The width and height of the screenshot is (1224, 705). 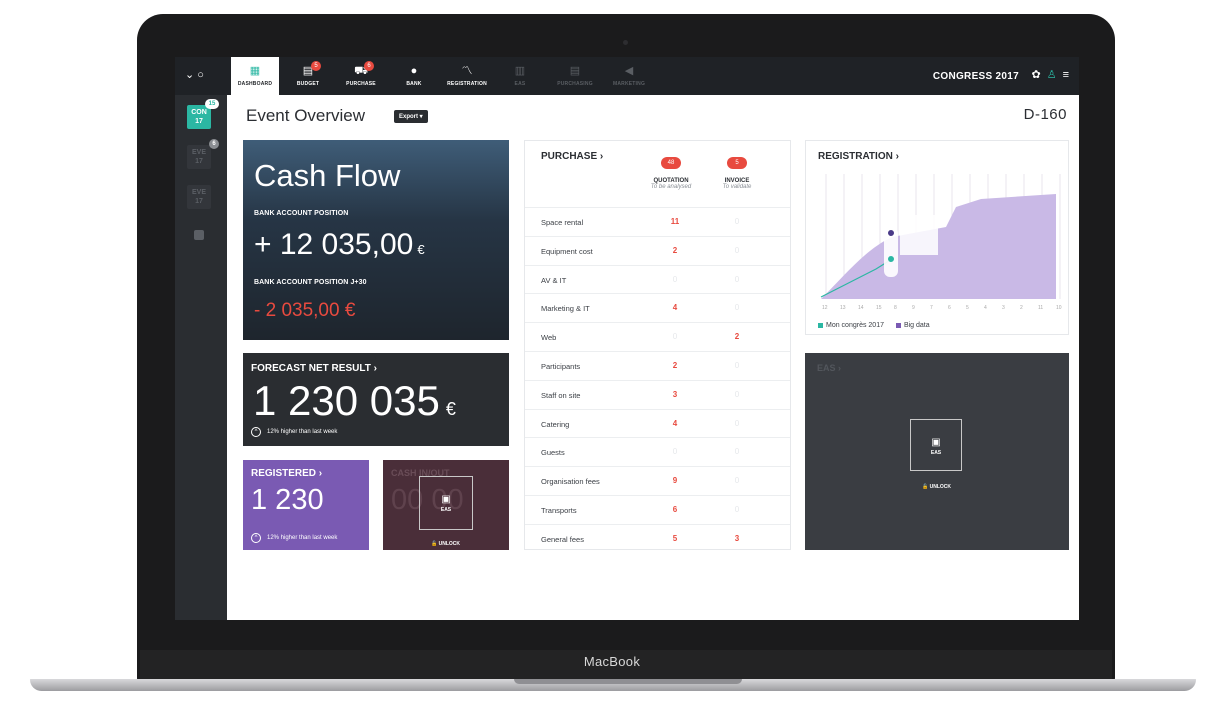 I want to click on bank-value: + 12 035,00 €, so click(x=339, y=244).